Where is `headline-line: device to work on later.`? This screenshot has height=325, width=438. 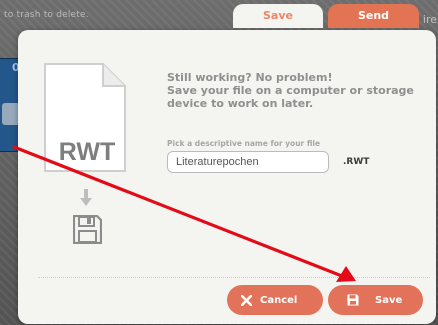 headline-line: device to work on later. is located at coordinates (240, 103).